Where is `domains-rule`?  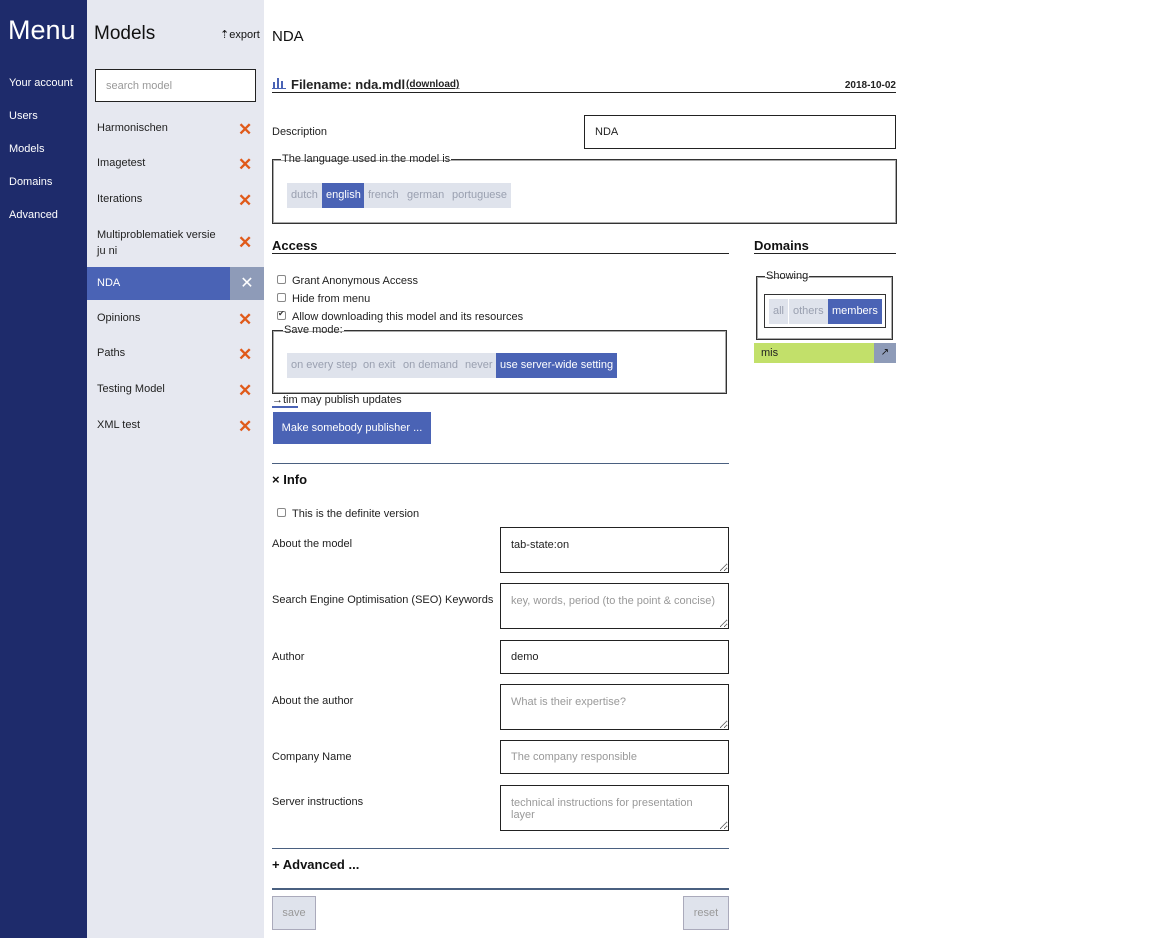 domains-rule is located at coordinates (825, 253).